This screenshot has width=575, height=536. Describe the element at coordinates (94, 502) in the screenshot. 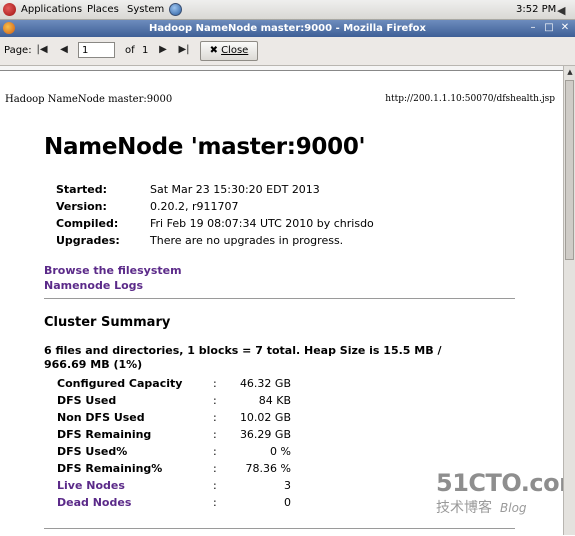

I see `dead-nodes-link: Dead Nodes` at that location.